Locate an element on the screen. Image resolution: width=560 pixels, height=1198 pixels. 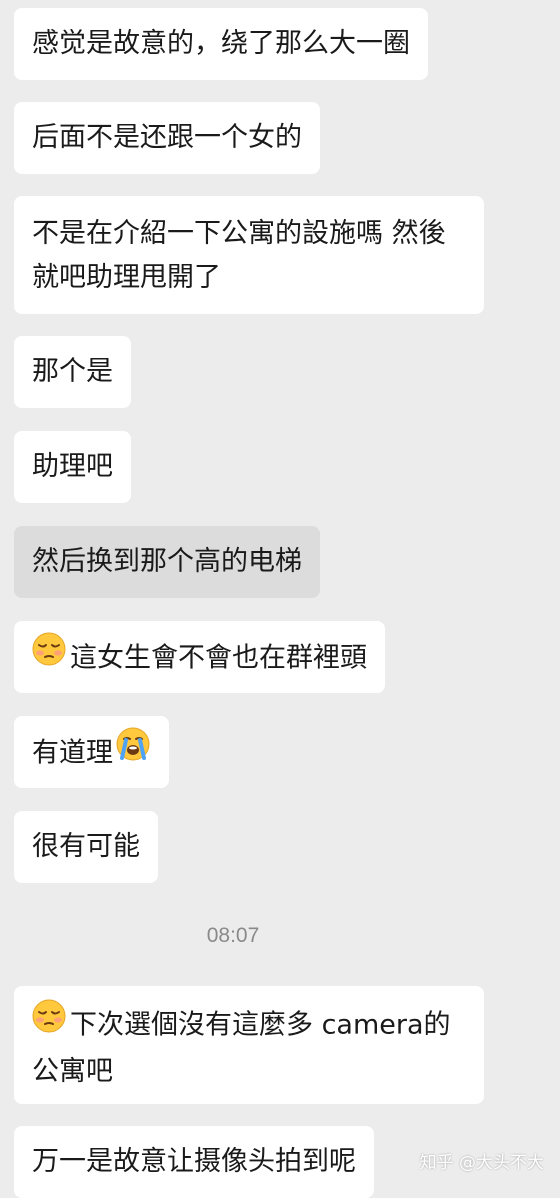
message-text: 万一是故意让摄像头拍到呢 is located at coordinates (194, 1161).